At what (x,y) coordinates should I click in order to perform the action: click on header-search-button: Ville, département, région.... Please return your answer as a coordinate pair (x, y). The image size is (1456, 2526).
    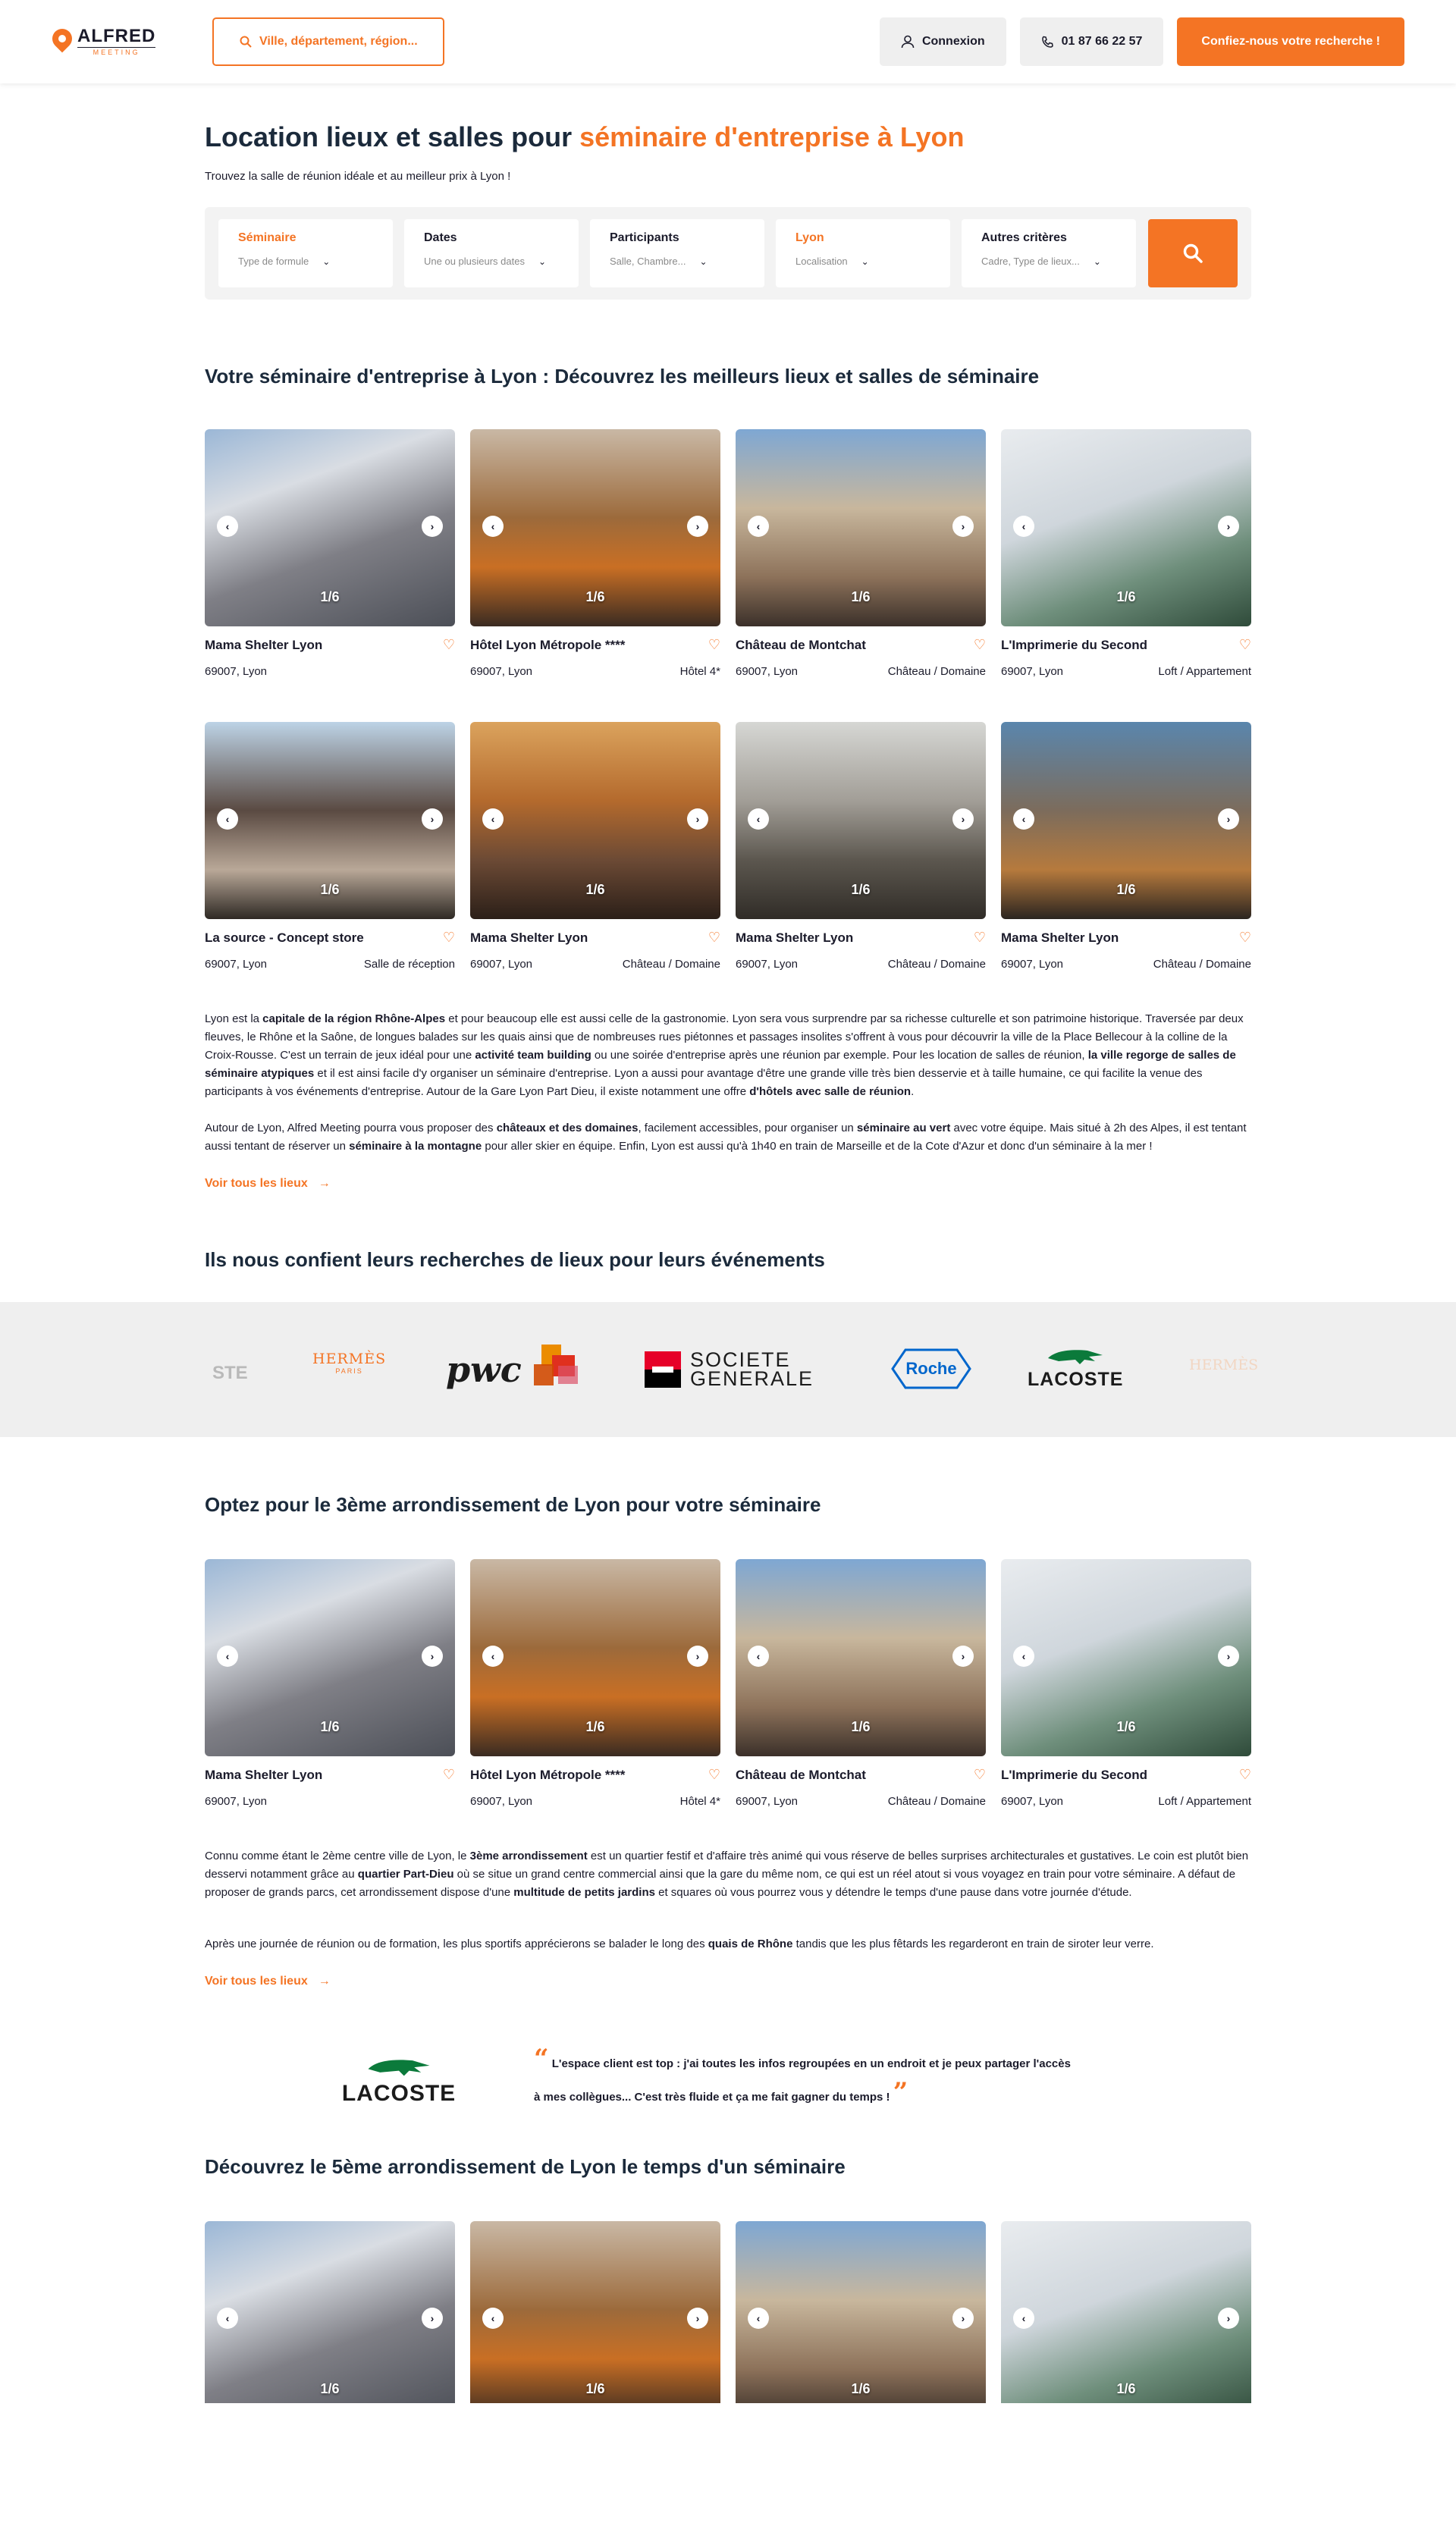
    Looking at the image, I should click on (328, 41).